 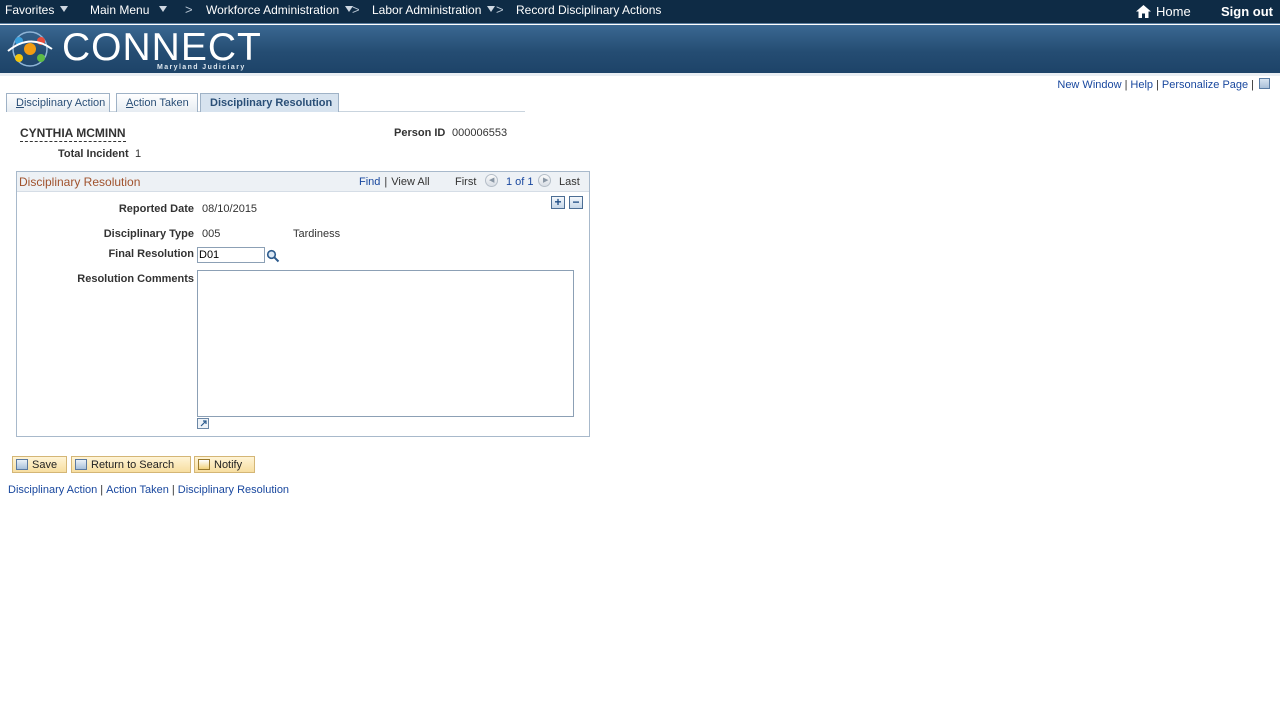 I want to click on home-label: Home, so click(x=1173, y=11).